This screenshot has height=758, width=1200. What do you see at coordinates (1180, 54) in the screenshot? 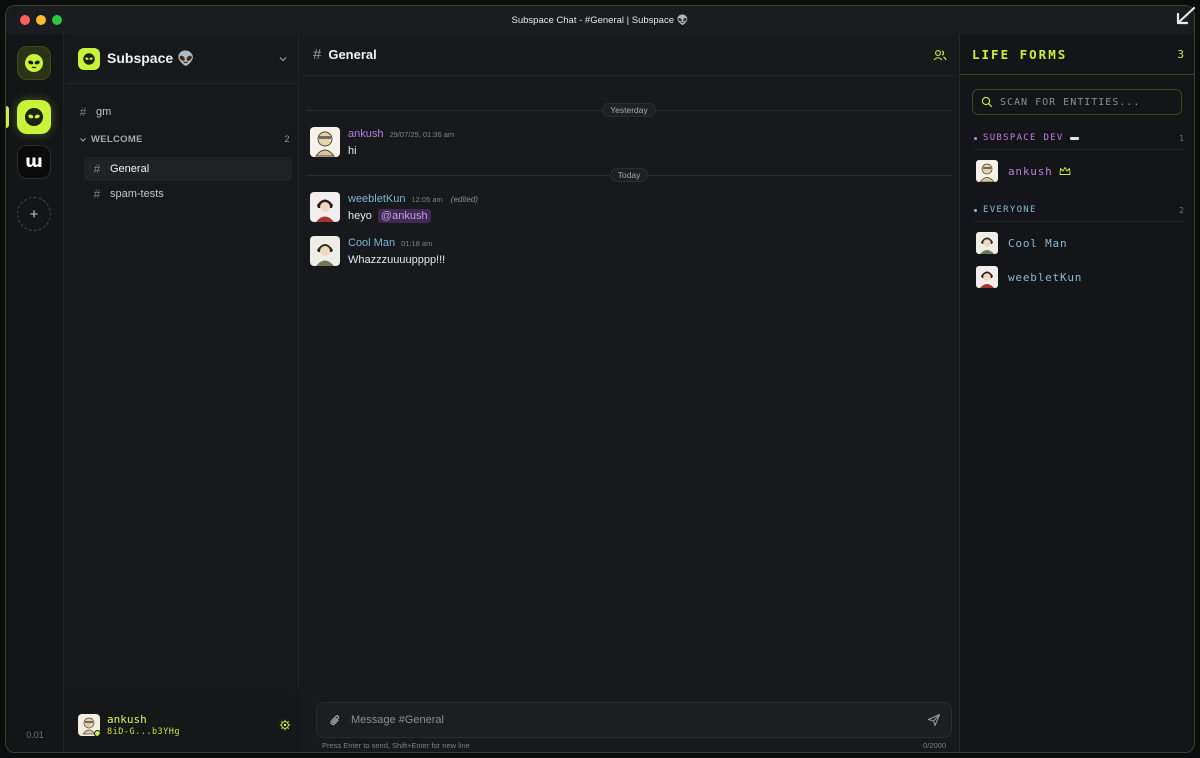
I see `life-forms-count: 3` at bounding box center [1180, 54].